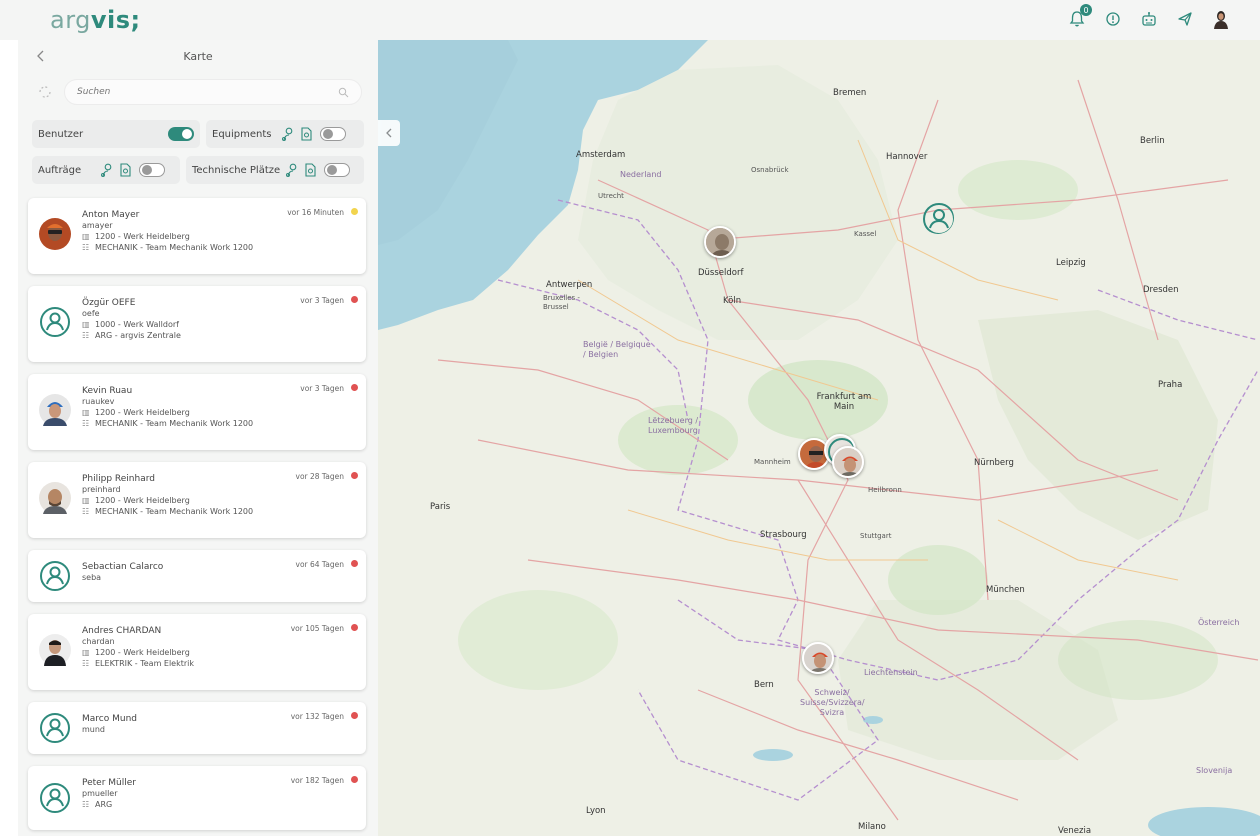 The image size is (1260, 836). Describe the element at coordinates (891, 672) in the screenshot. I see `map-label-liechtenstein: Liechtenstein` at that location.